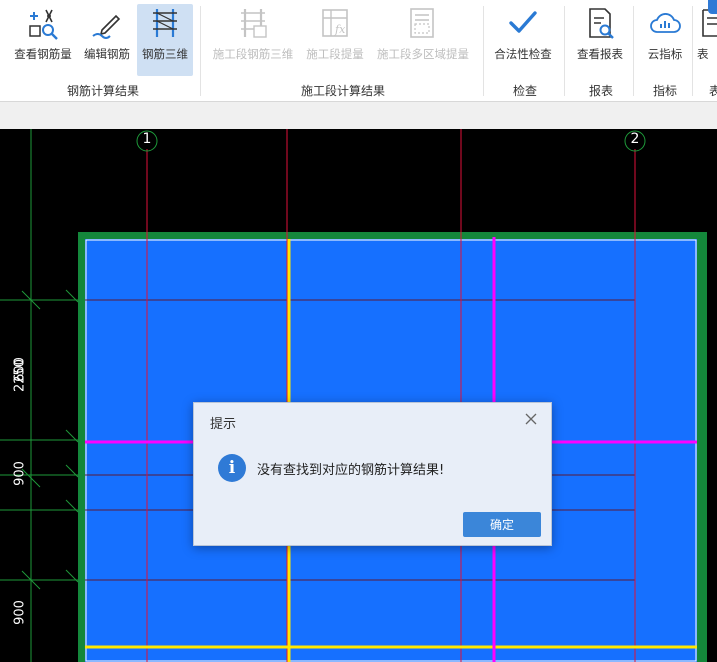 The image size is (717, 662). I want to click on segment-multi-area-button: 施工段多区域提量, so click(423, 40).